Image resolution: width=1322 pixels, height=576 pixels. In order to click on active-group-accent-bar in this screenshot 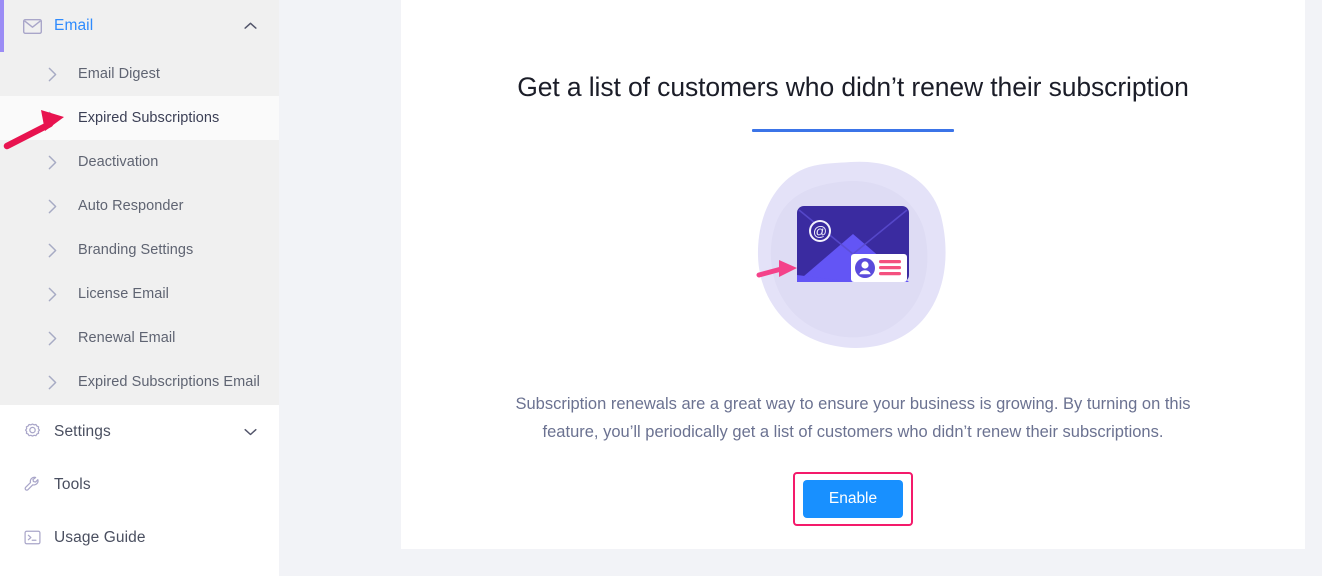, I will do `click(2, 26)`.